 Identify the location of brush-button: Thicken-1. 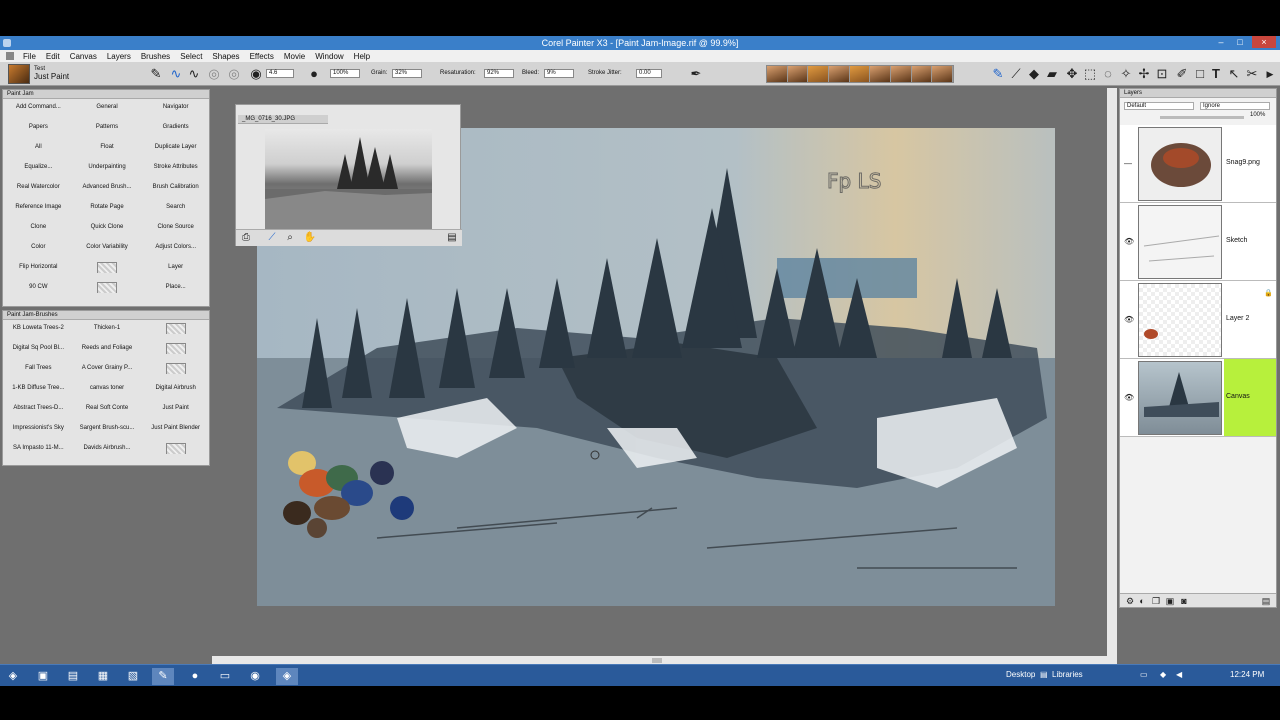
(107, 328).